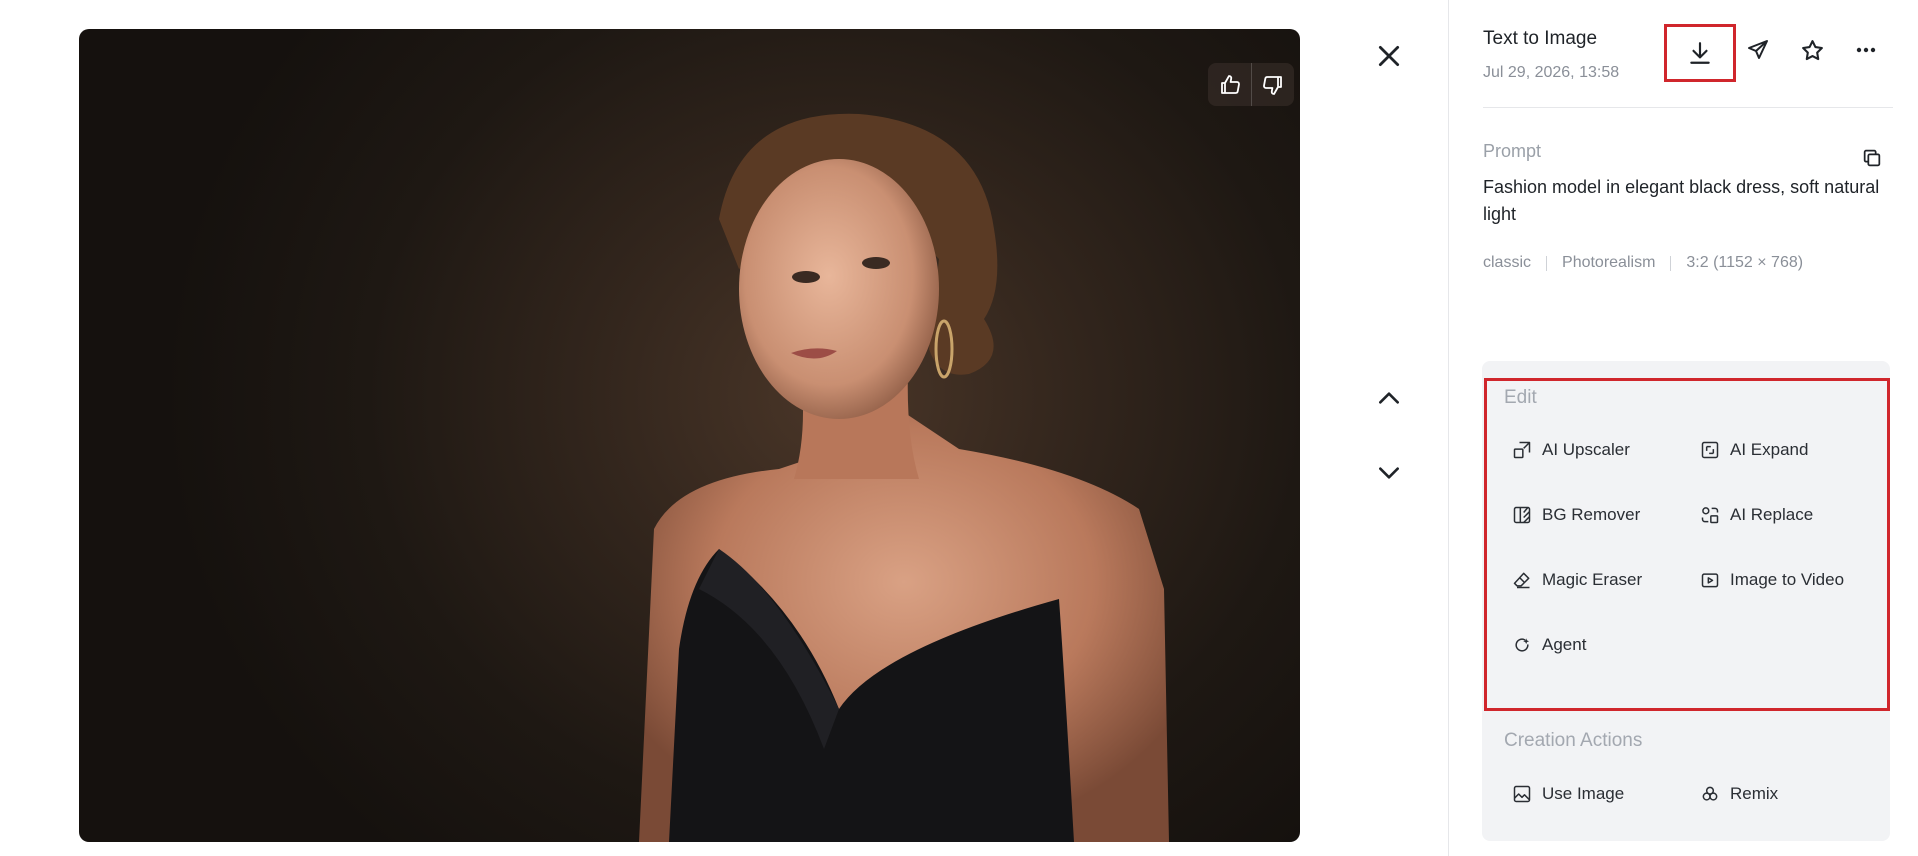 This screenshot has height=856, width=1918. Describe the element at coordinates (1522, 794) in the screenshot. I see `image-icon` at that location.